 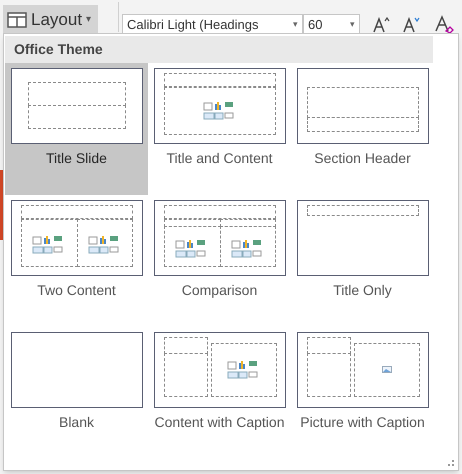 I want to click on grow-font-icon, so click(x=381, y=25).